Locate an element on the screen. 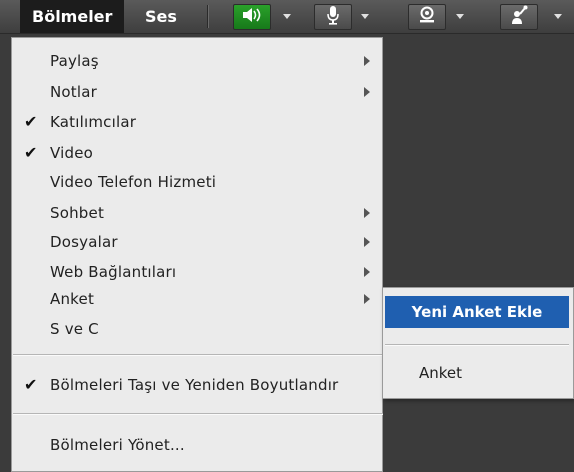  menu-item-video-telefon-hizmeti: Video Telefon Hizmeti is located at coordinates (197, 182).